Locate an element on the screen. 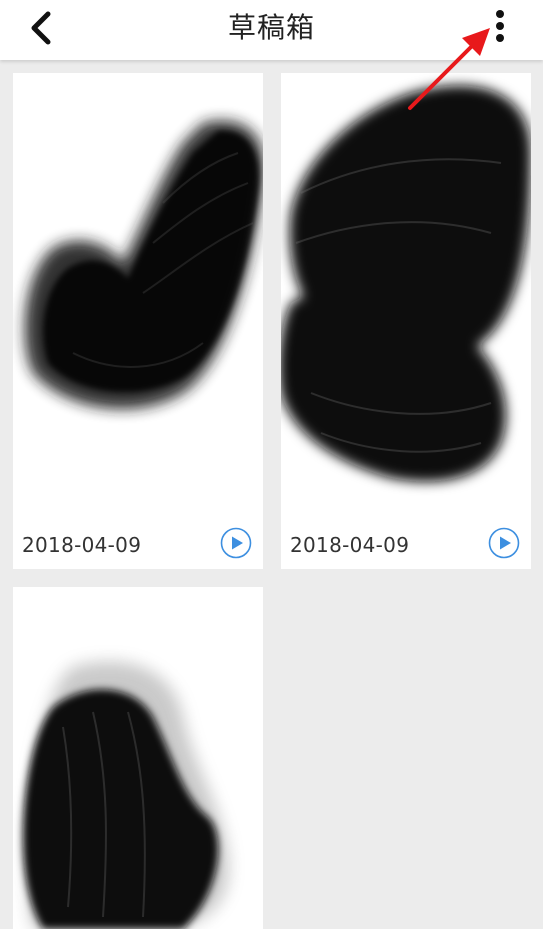 The height and width of the screenshot is (929, 543). more-vertical-icon is located at coordinates (500, 26).